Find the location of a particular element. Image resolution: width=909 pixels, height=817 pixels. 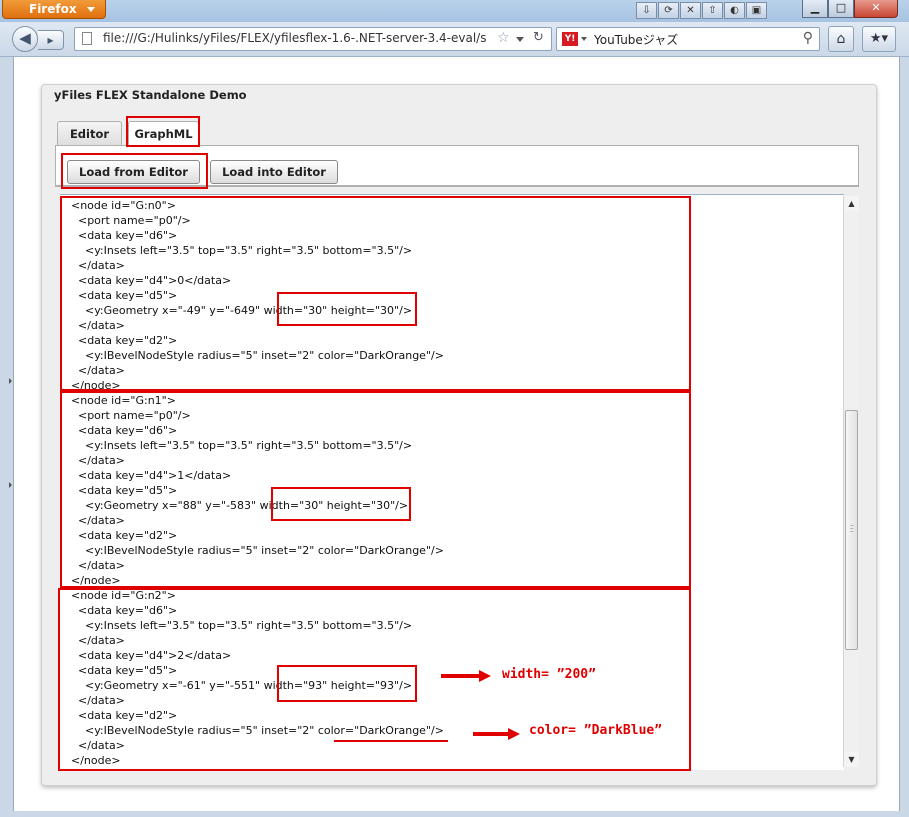

load-into-editor-button: Load into Editor is located at coordinates (274, 172).